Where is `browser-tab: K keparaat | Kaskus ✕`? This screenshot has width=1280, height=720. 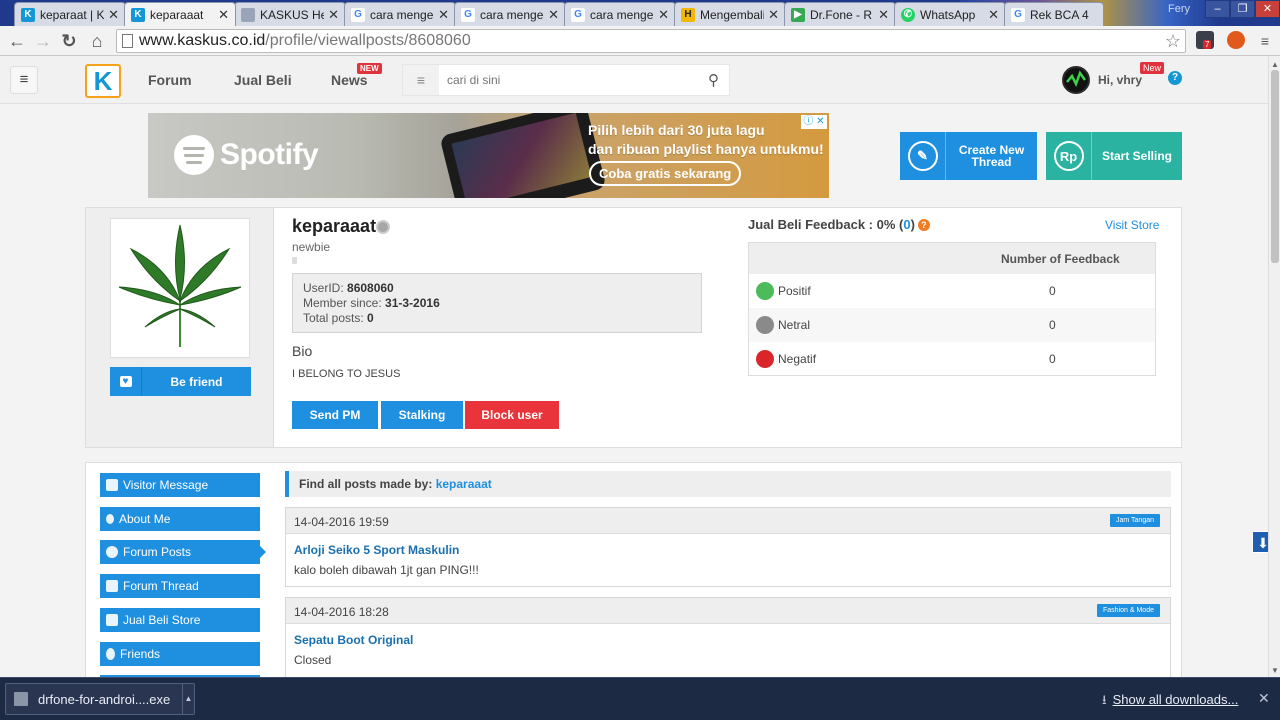
browser-tab: K keparaat | Kaskus ✕ is located at coordinates (70, 14).